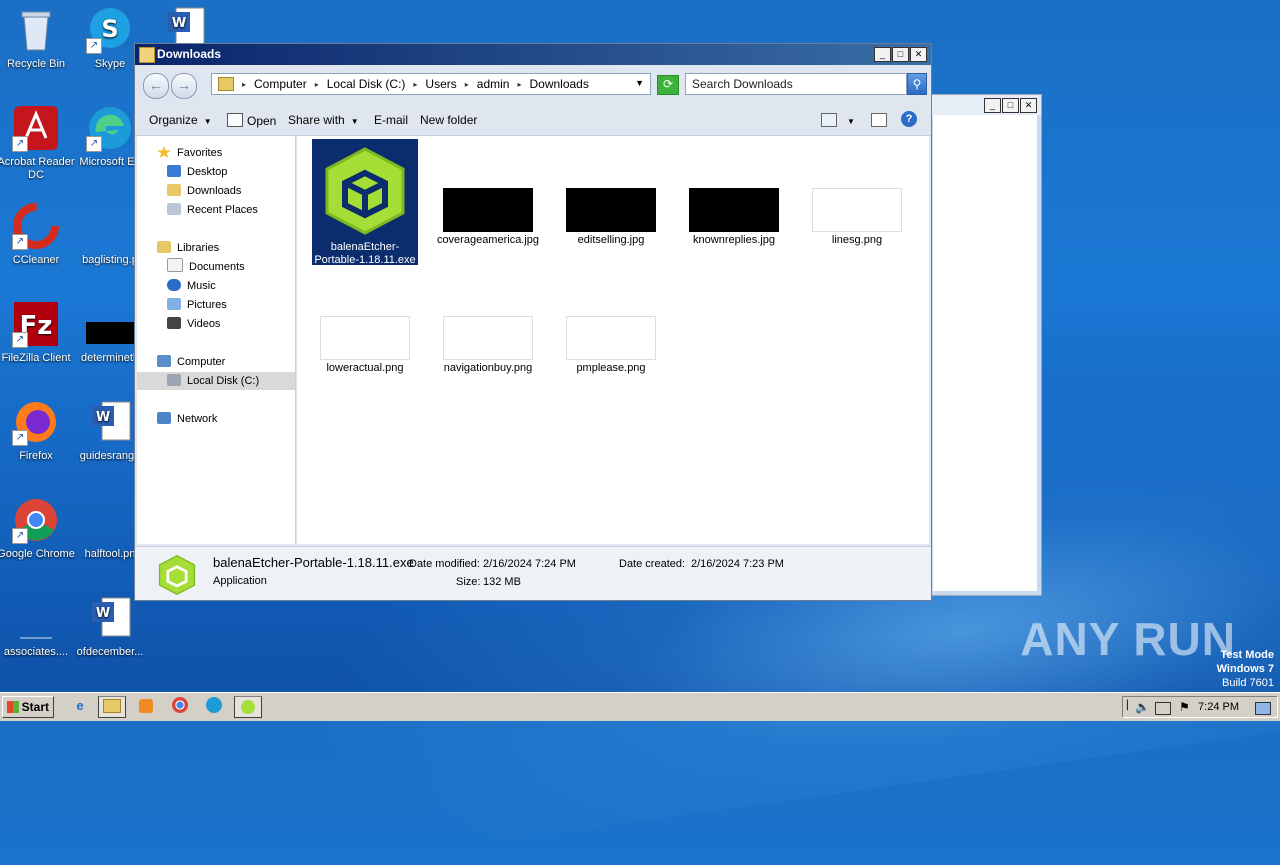 This screenshot has width=1280, height=865. I want to click on drive-icon, so click(174, 380).